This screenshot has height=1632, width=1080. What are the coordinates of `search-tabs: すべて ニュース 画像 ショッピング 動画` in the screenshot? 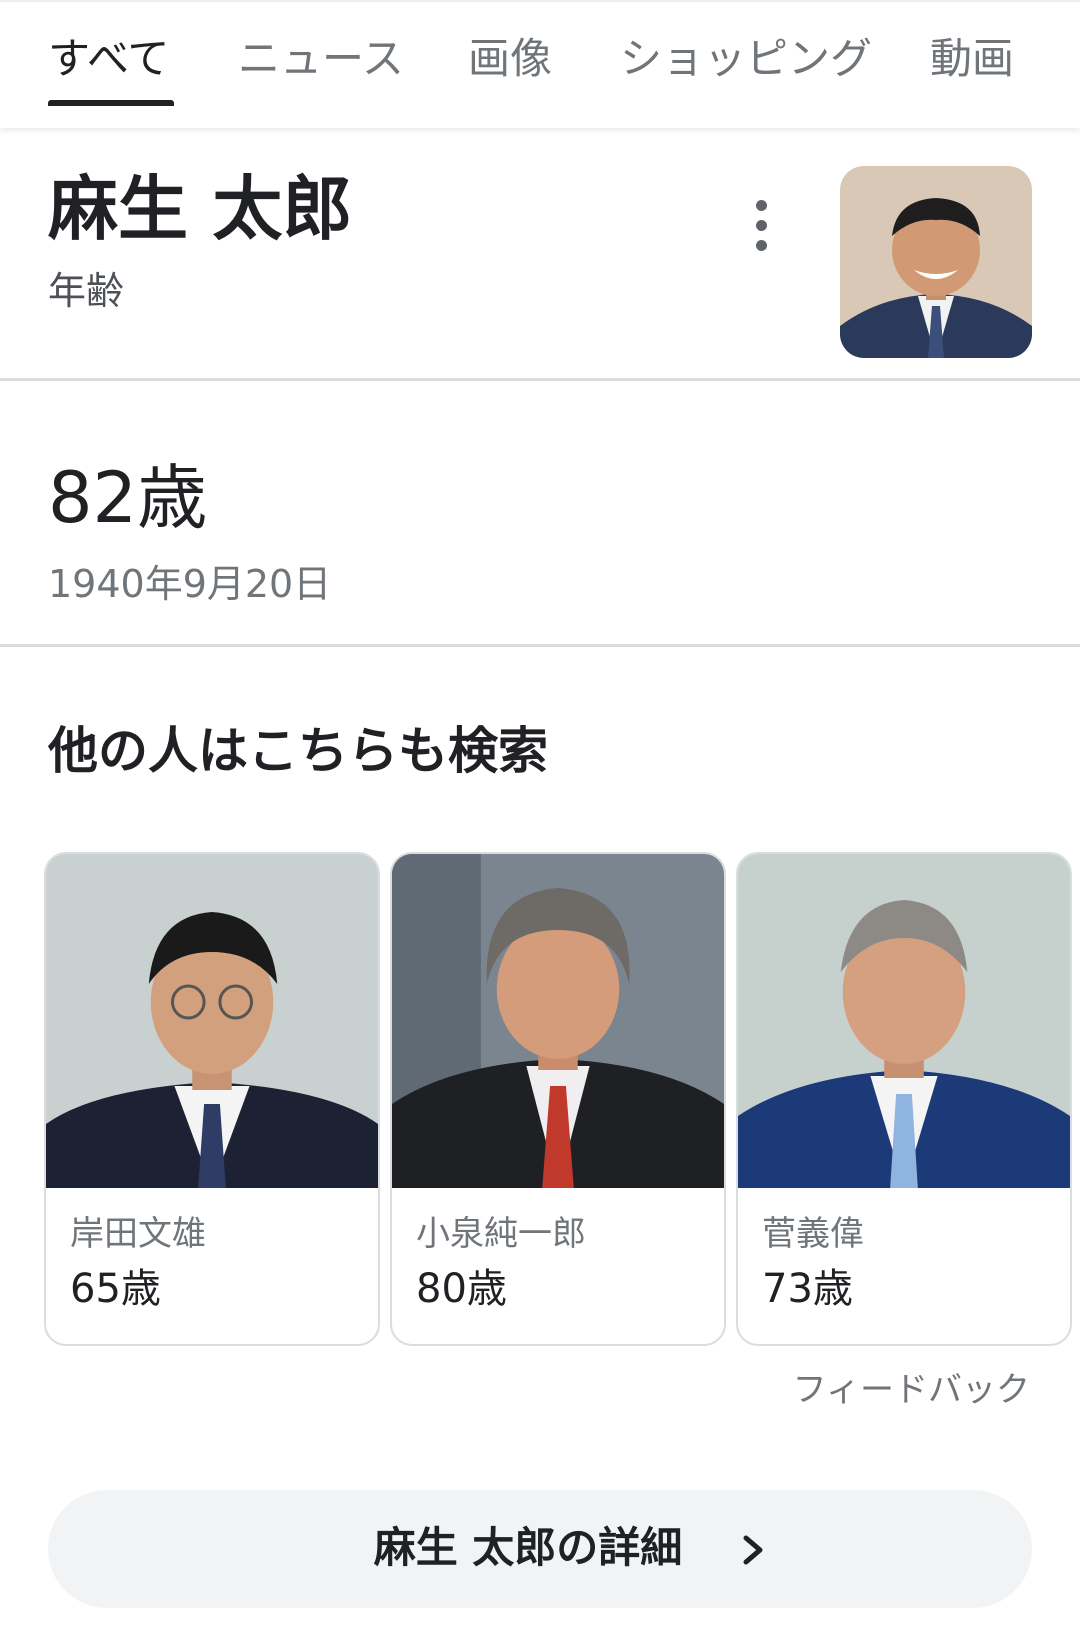 It's located at (540, 64).